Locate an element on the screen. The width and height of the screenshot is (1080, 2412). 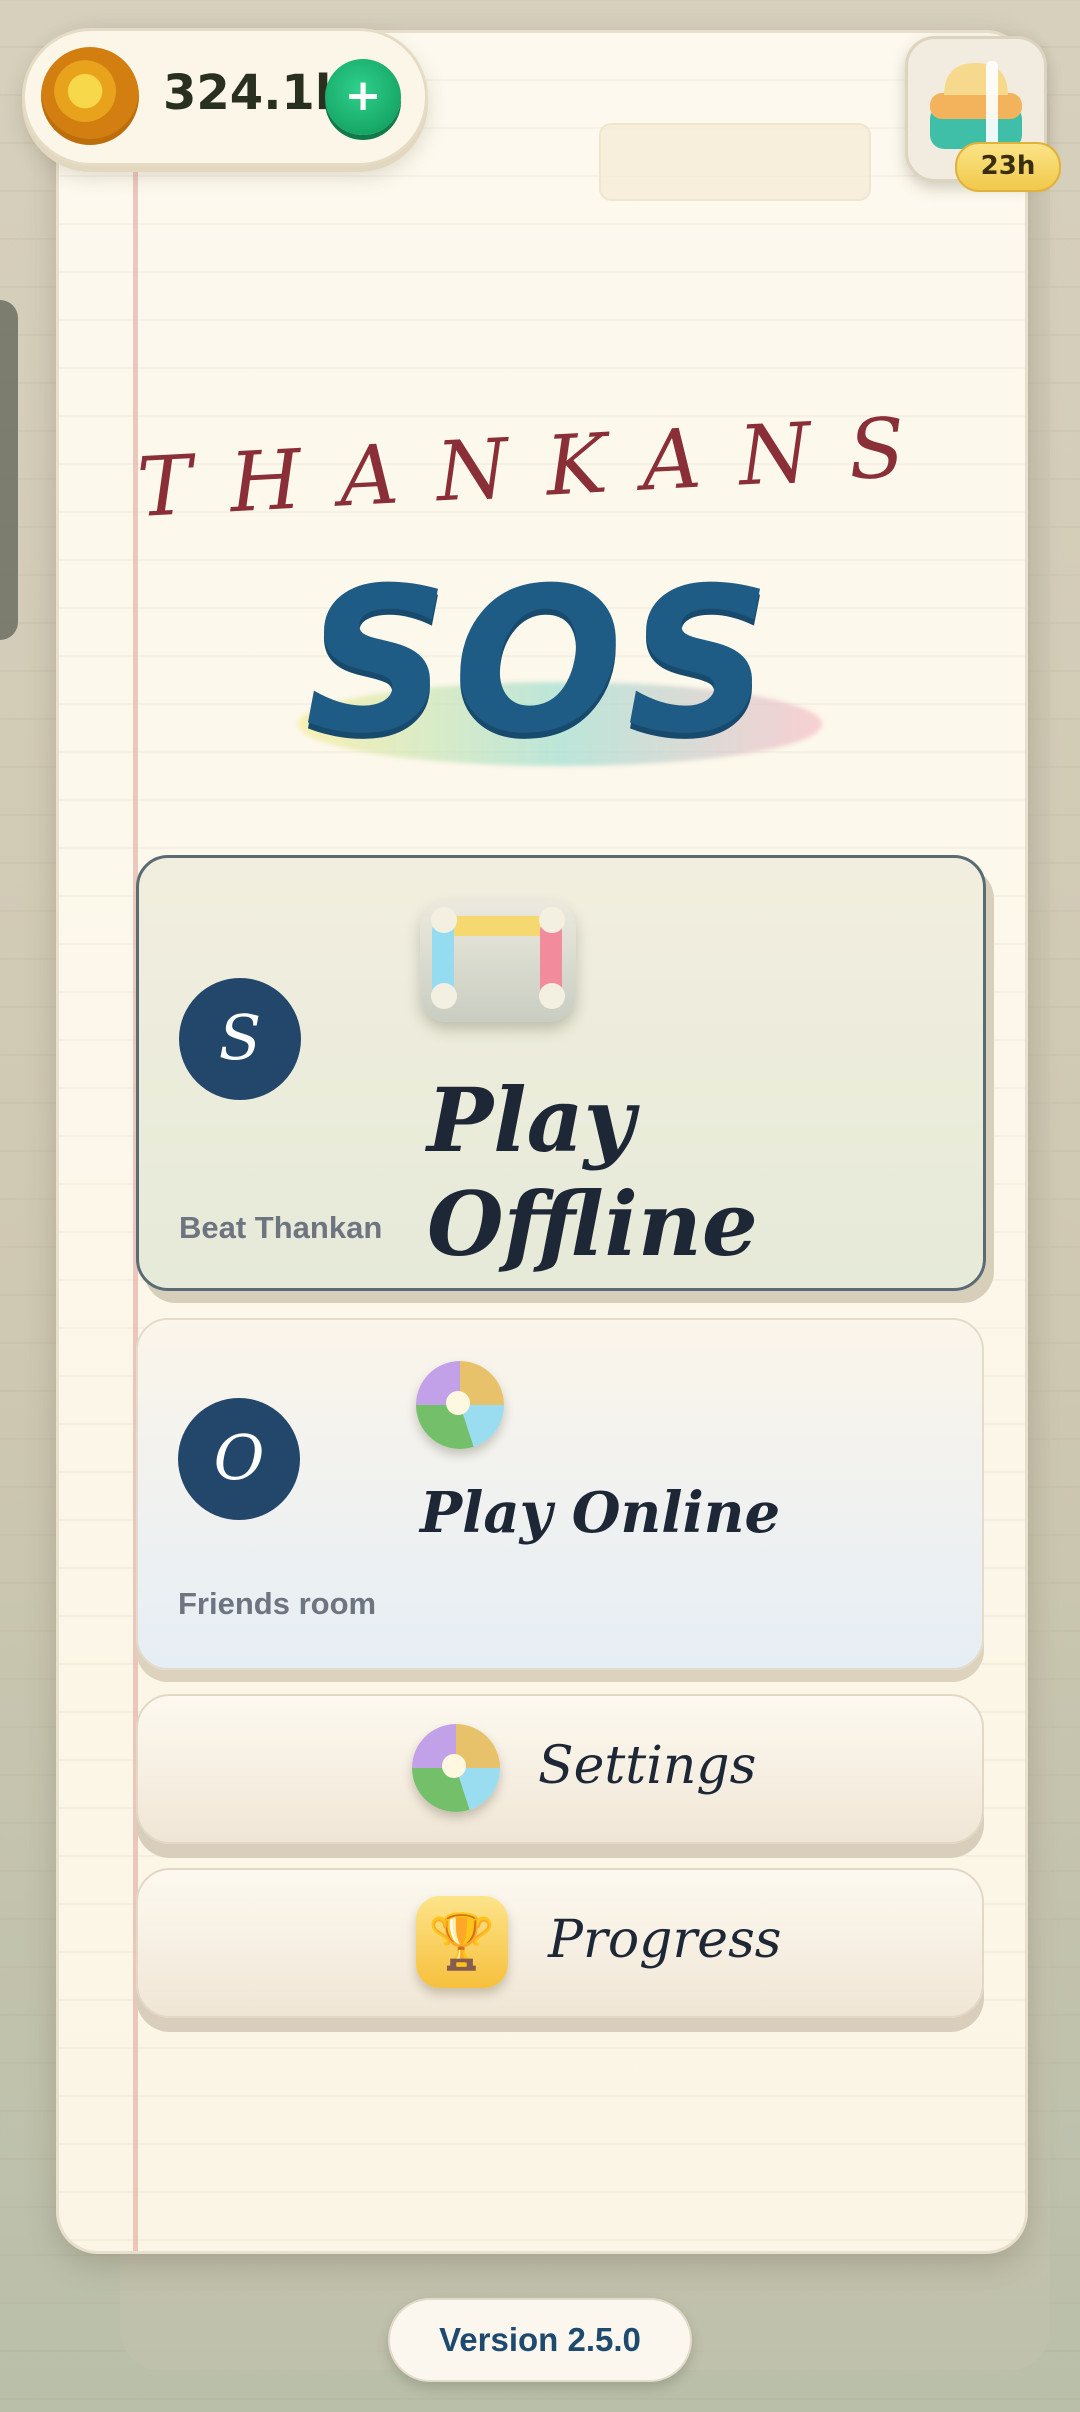
offline-subtitle: Beat Thankan is located at coordinates (281, 1227).